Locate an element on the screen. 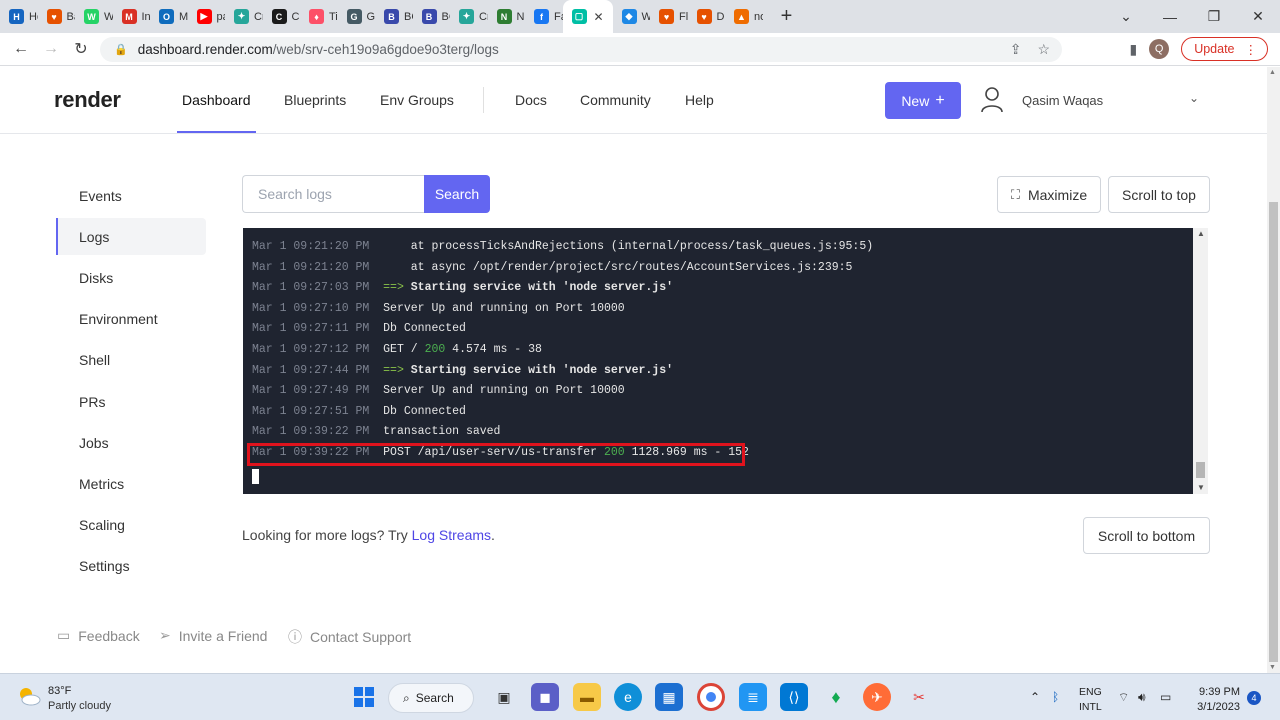  contact-support-link: ⓘ Contact Support is located at coordinates (349, 637).